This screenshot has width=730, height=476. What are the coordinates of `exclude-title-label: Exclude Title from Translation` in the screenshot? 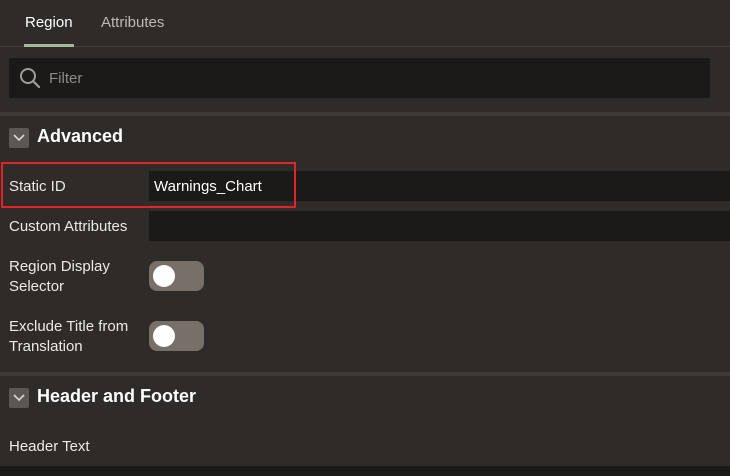 It's located at (68, 337).